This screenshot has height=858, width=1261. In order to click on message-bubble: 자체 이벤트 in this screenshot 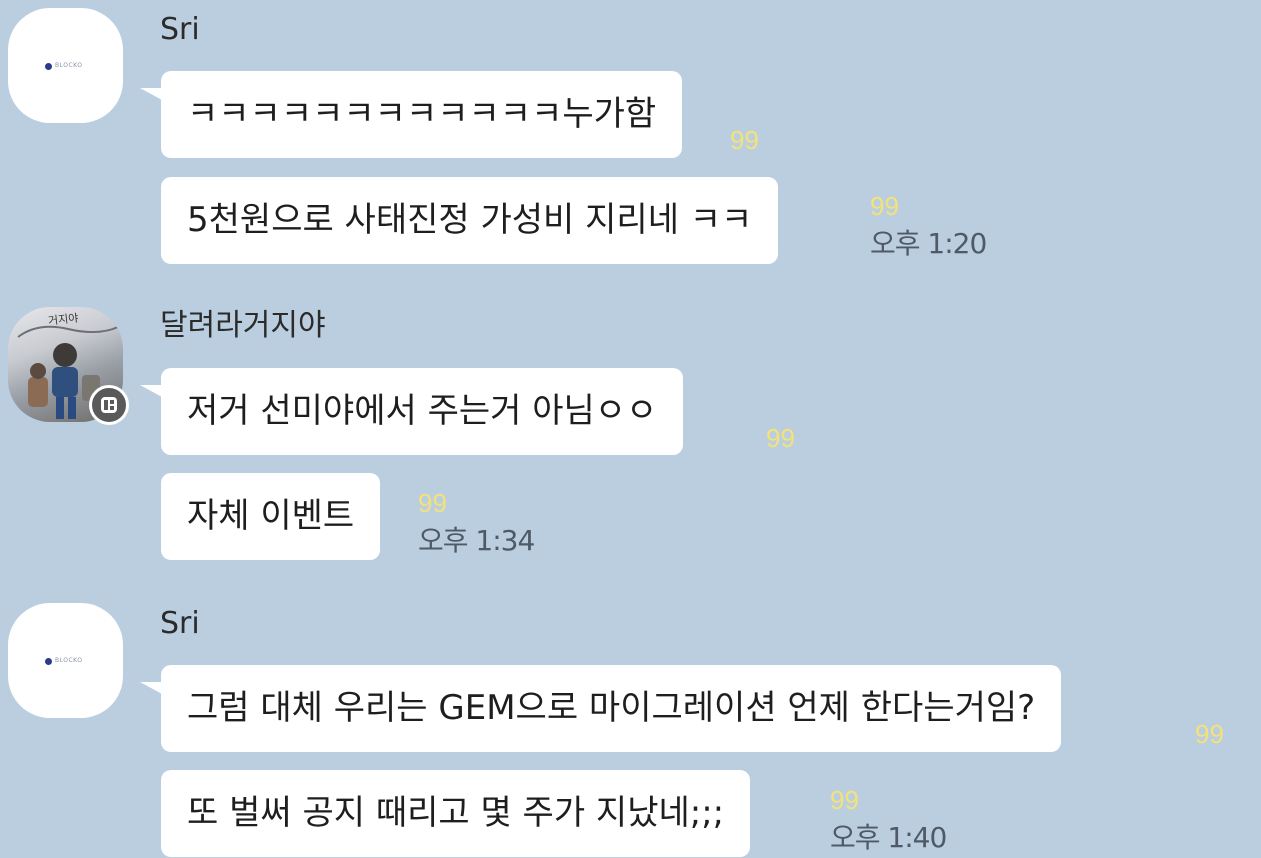, I will do `click(271, 516)`.